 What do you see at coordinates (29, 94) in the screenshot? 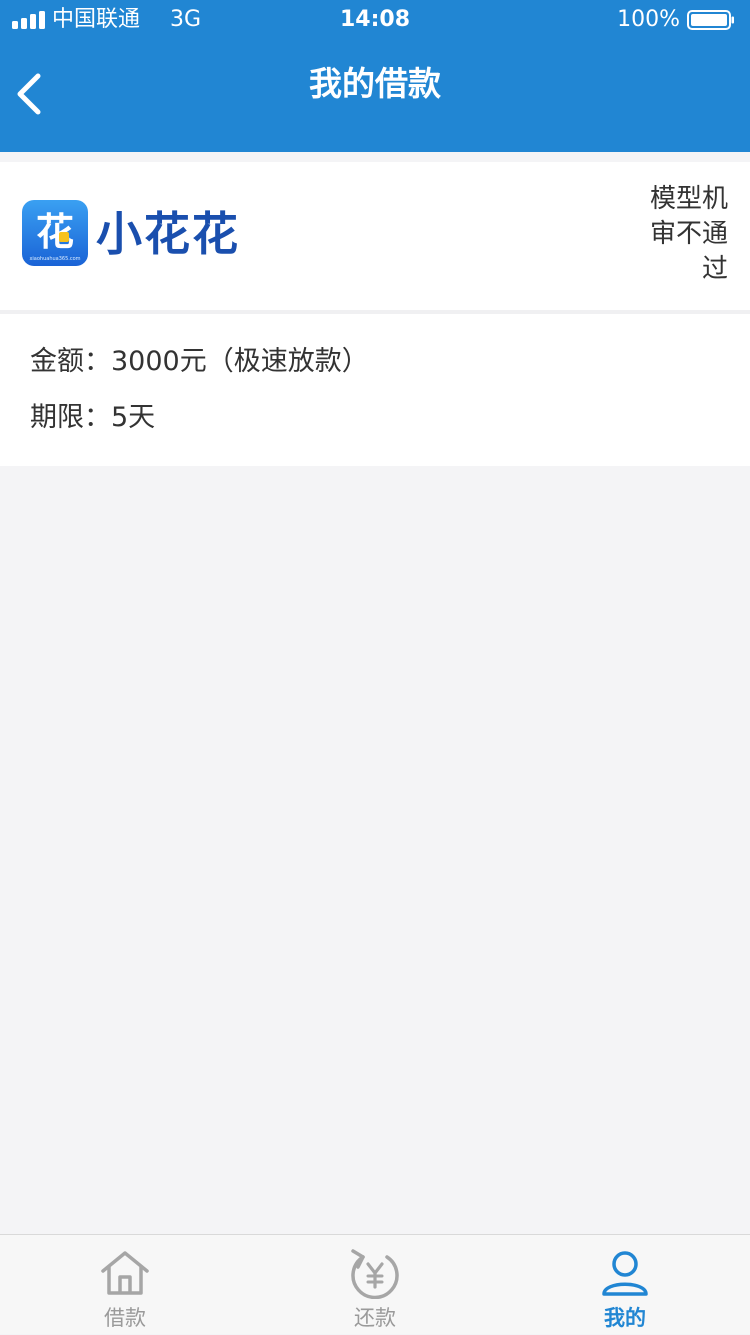
I see `chevron-left-icon` at bounding box center [29, 94].